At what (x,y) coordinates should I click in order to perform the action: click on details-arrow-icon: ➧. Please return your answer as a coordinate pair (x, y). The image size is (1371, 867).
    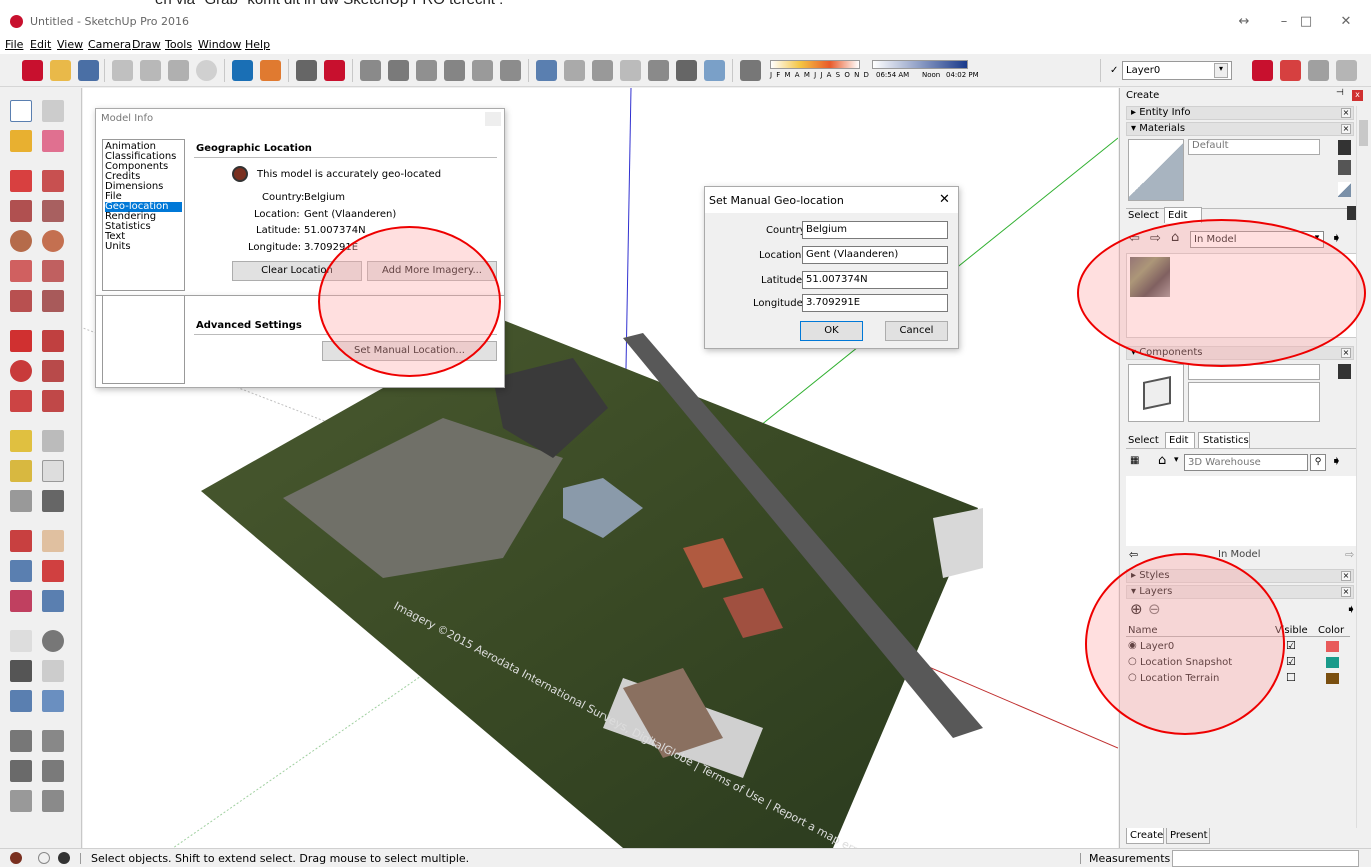
    Looking at the image, I should click on (1336, 238).